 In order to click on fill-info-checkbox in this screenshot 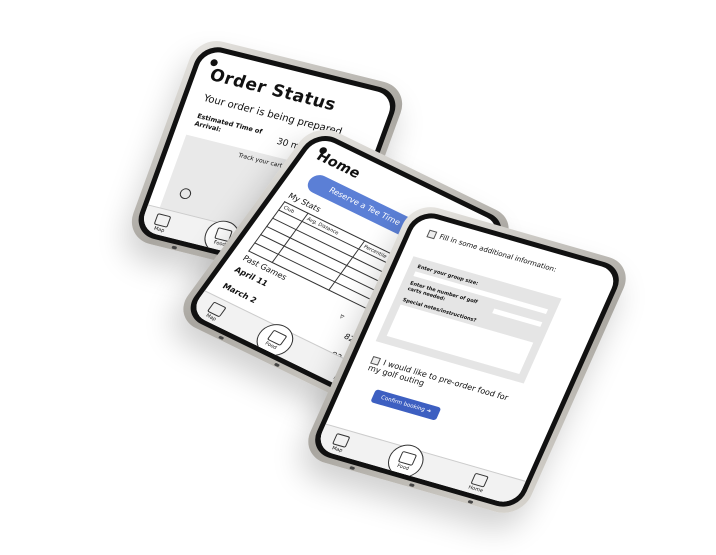, I will do `click(432, 234)`.